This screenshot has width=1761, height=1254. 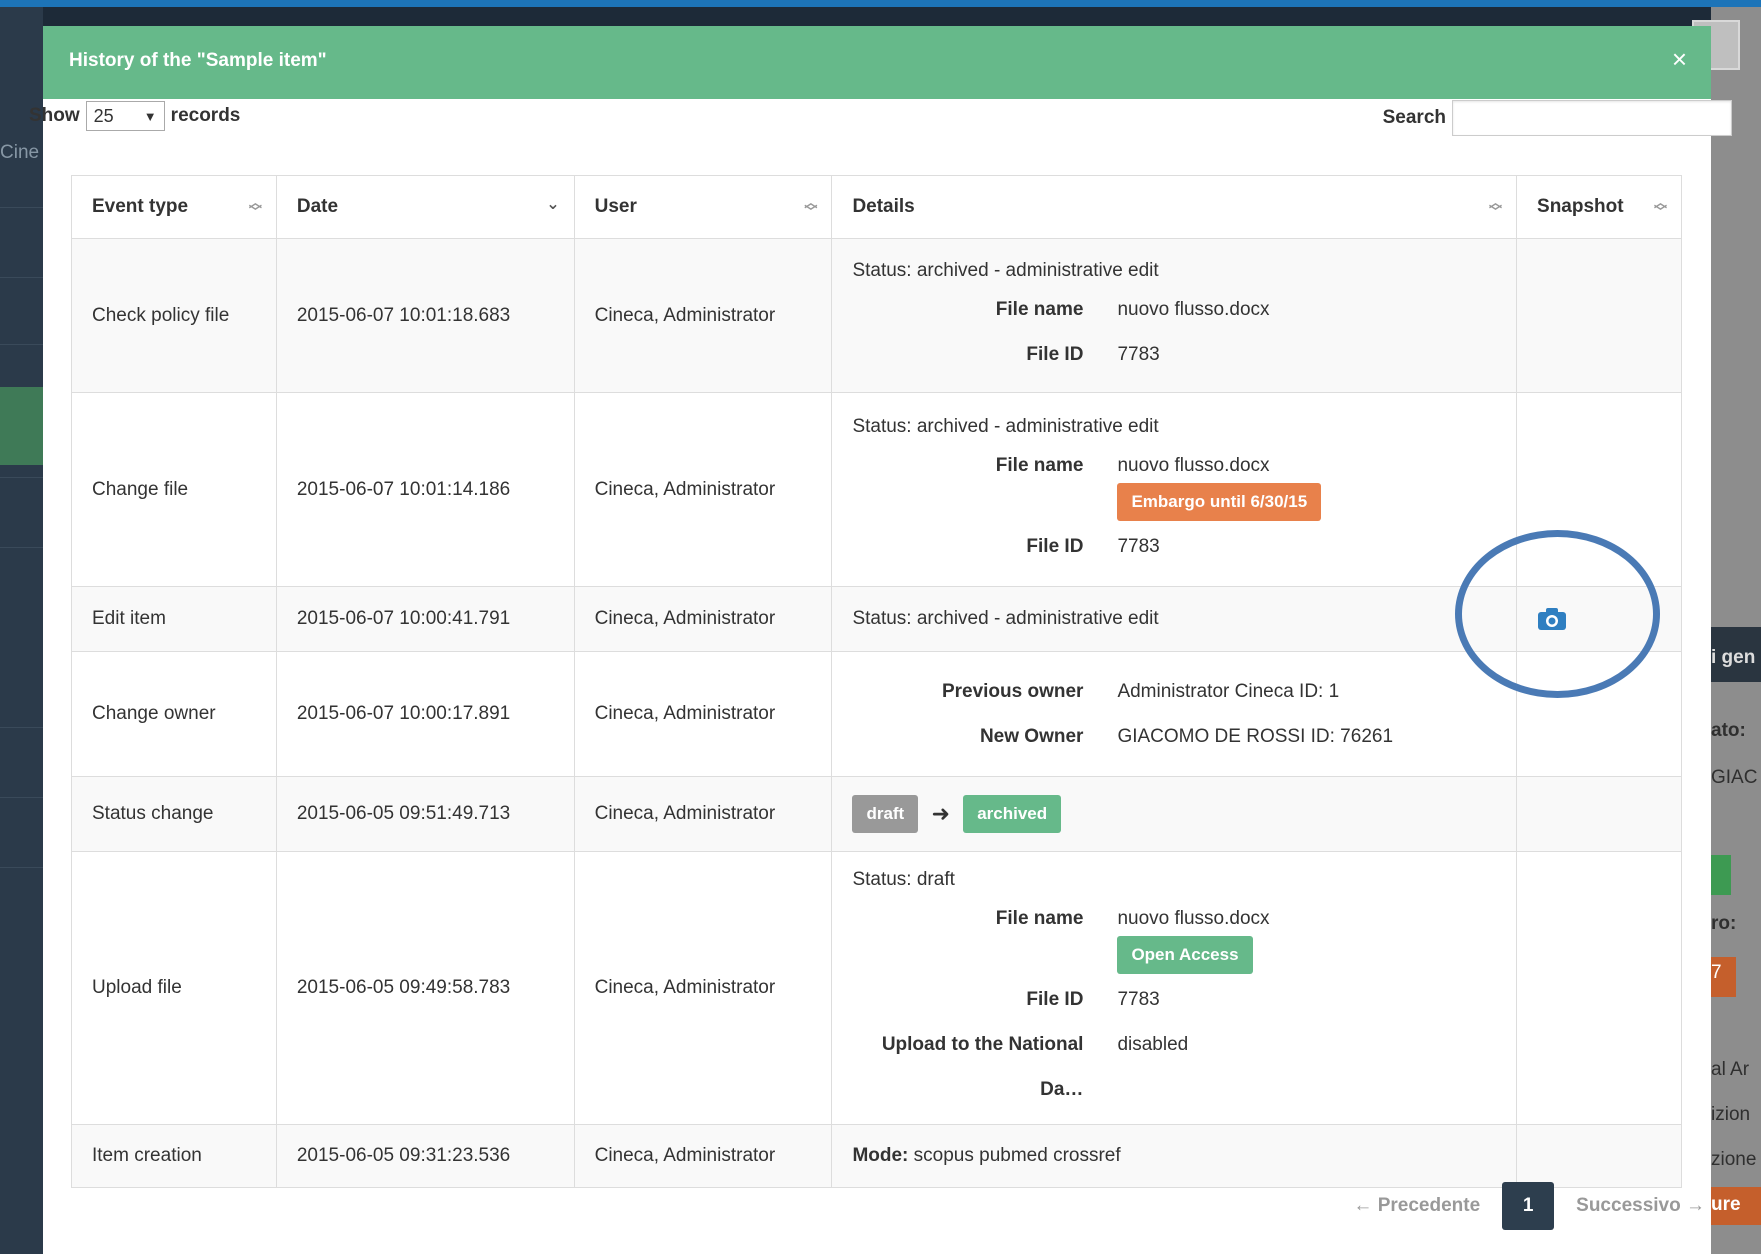 What do you see at coordinates (1730, 1069) in the screenshot?
I see `background-text: al Ar` at bounding box center [1730, 1069].